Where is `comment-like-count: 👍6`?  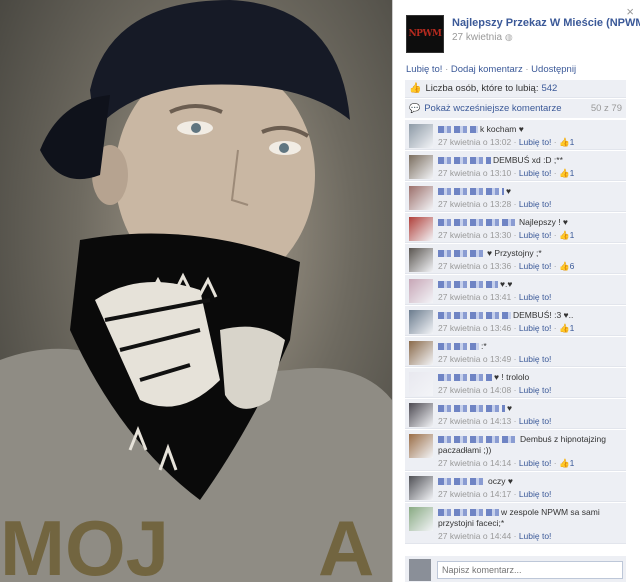 comment-like-count: 👍6 is located at coordinates (566, 266).